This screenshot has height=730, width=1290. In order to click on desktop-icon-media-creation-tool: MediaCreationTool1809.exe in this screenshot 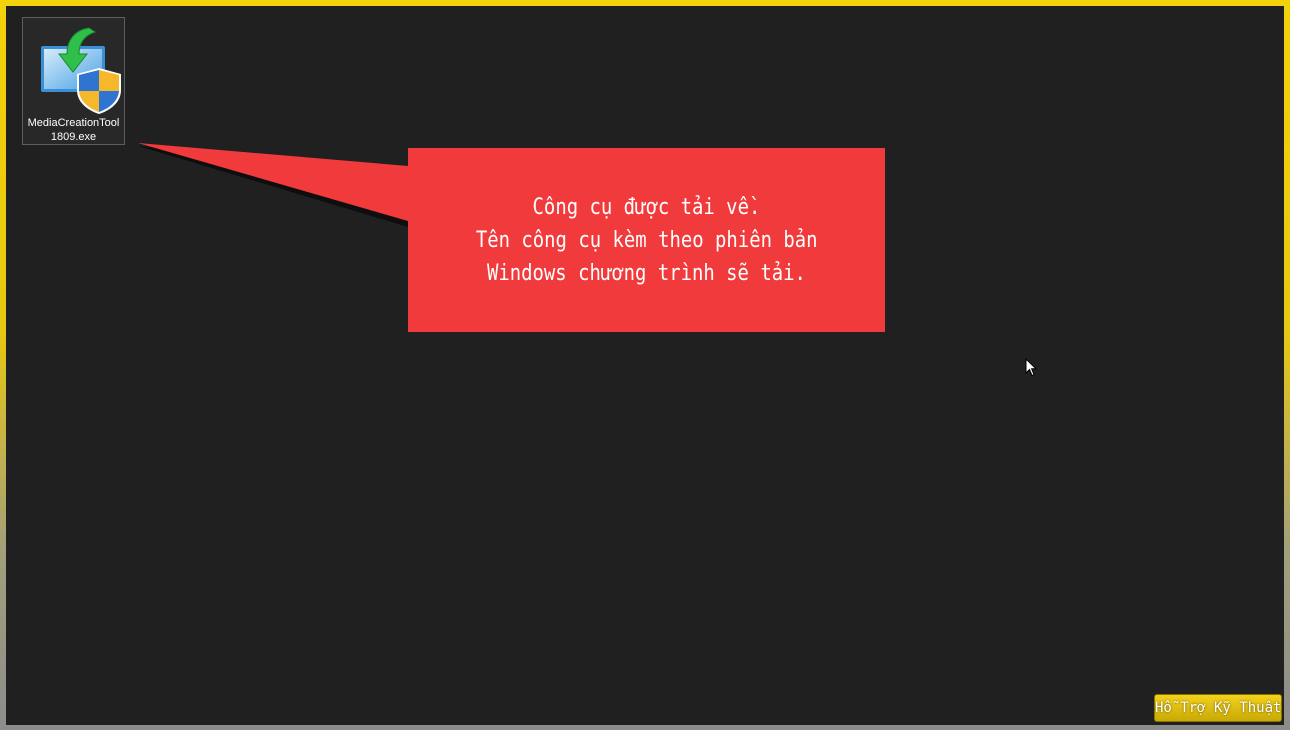, I will do `click(73, 81)`.